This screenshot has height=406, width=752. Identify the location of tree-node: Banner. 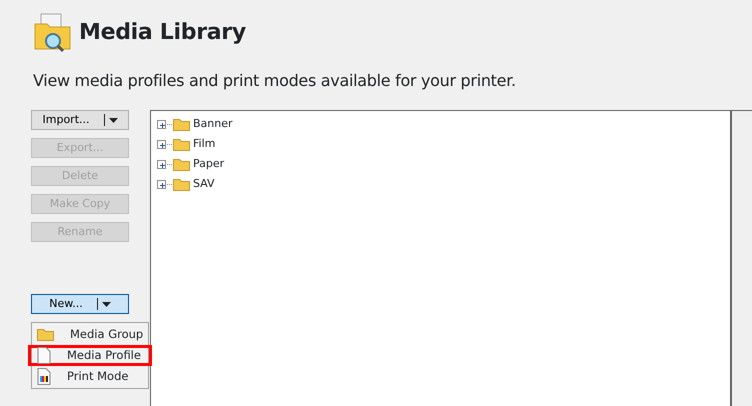
(443, 124).